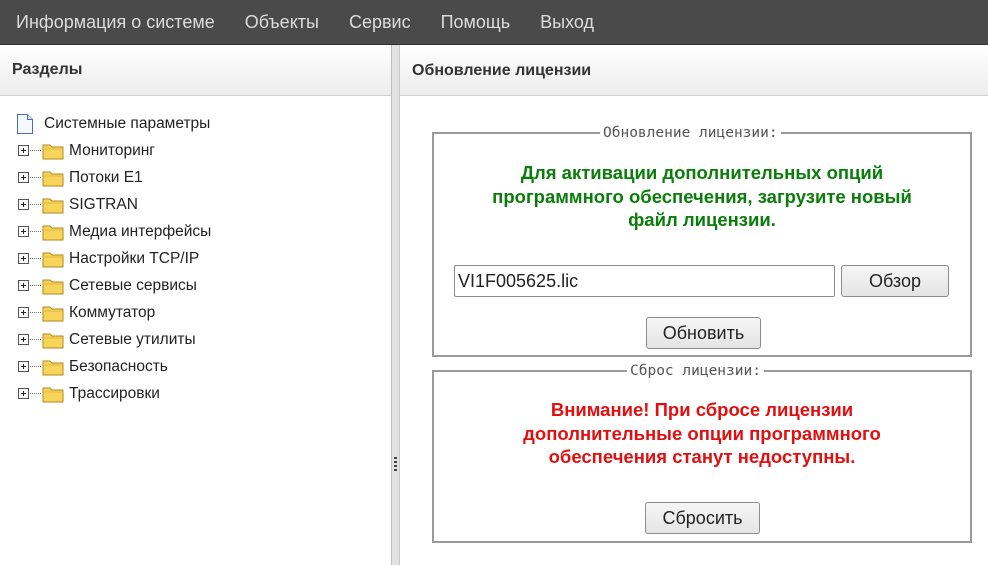 Image resolution: width=988 pixels, height=565 pixels. I want to click on reset-button: Сбросить, so click(702, 518).